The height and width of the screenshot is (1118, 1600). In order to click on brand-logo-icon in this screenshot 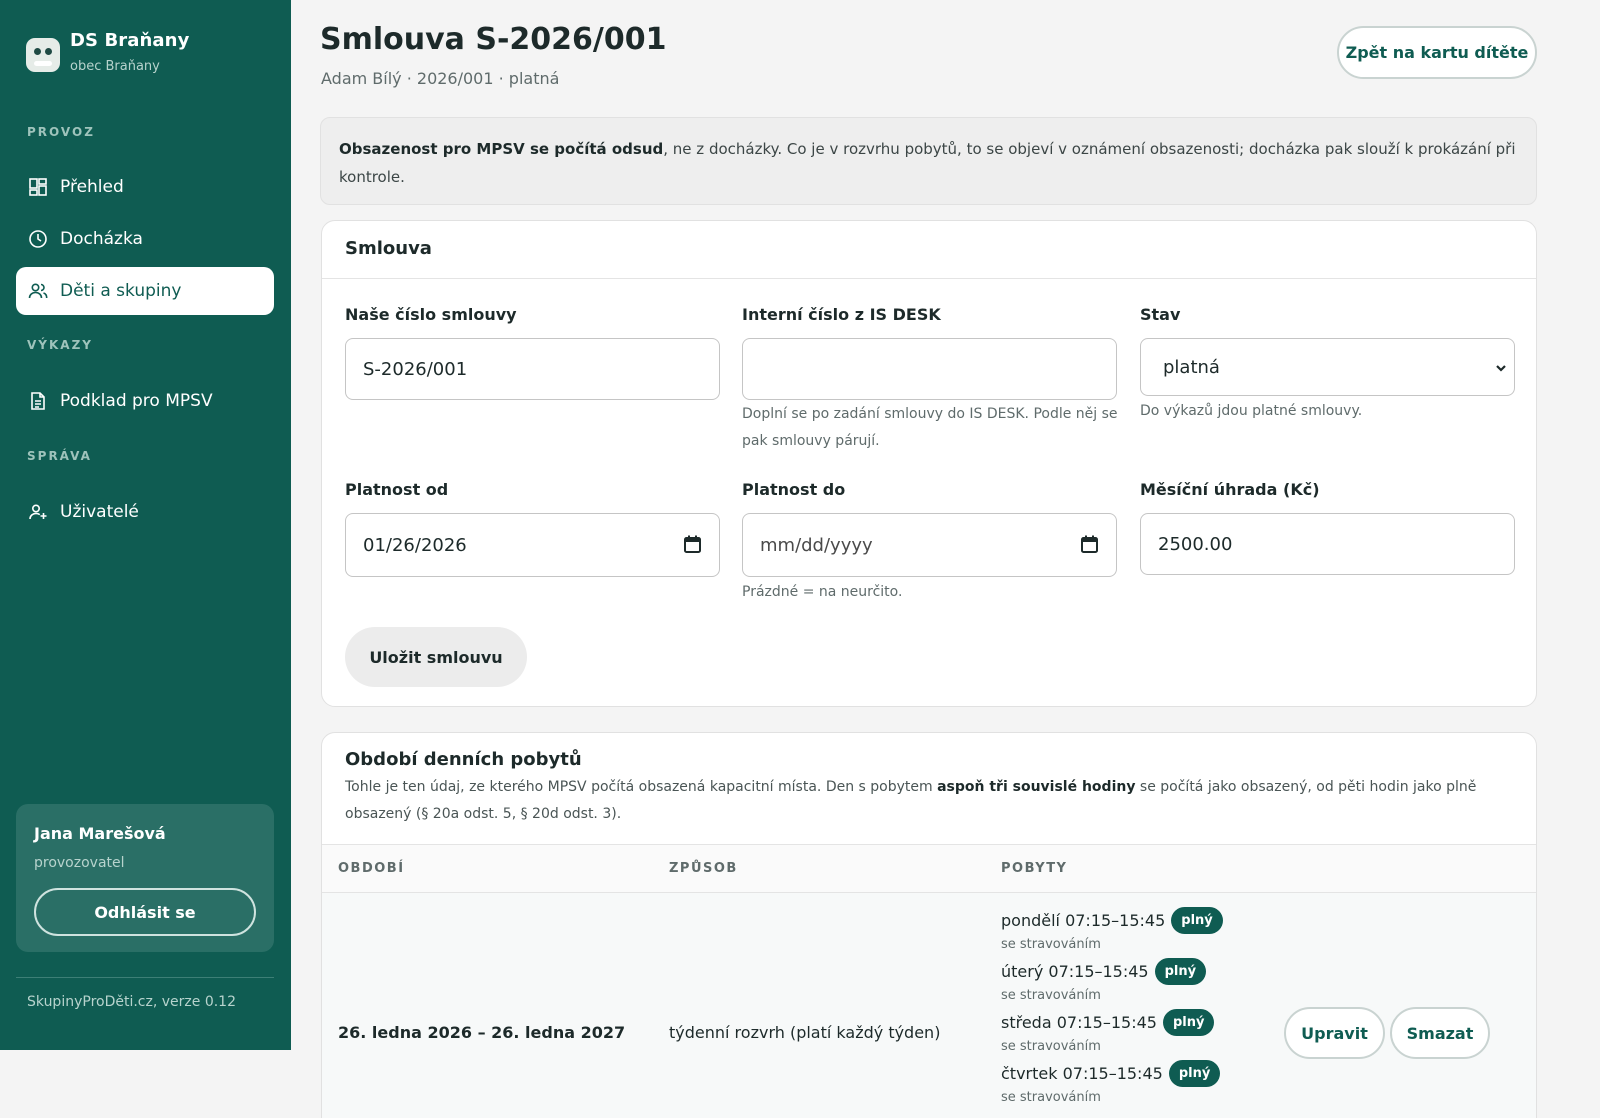, I will do `click(43, 55)`.